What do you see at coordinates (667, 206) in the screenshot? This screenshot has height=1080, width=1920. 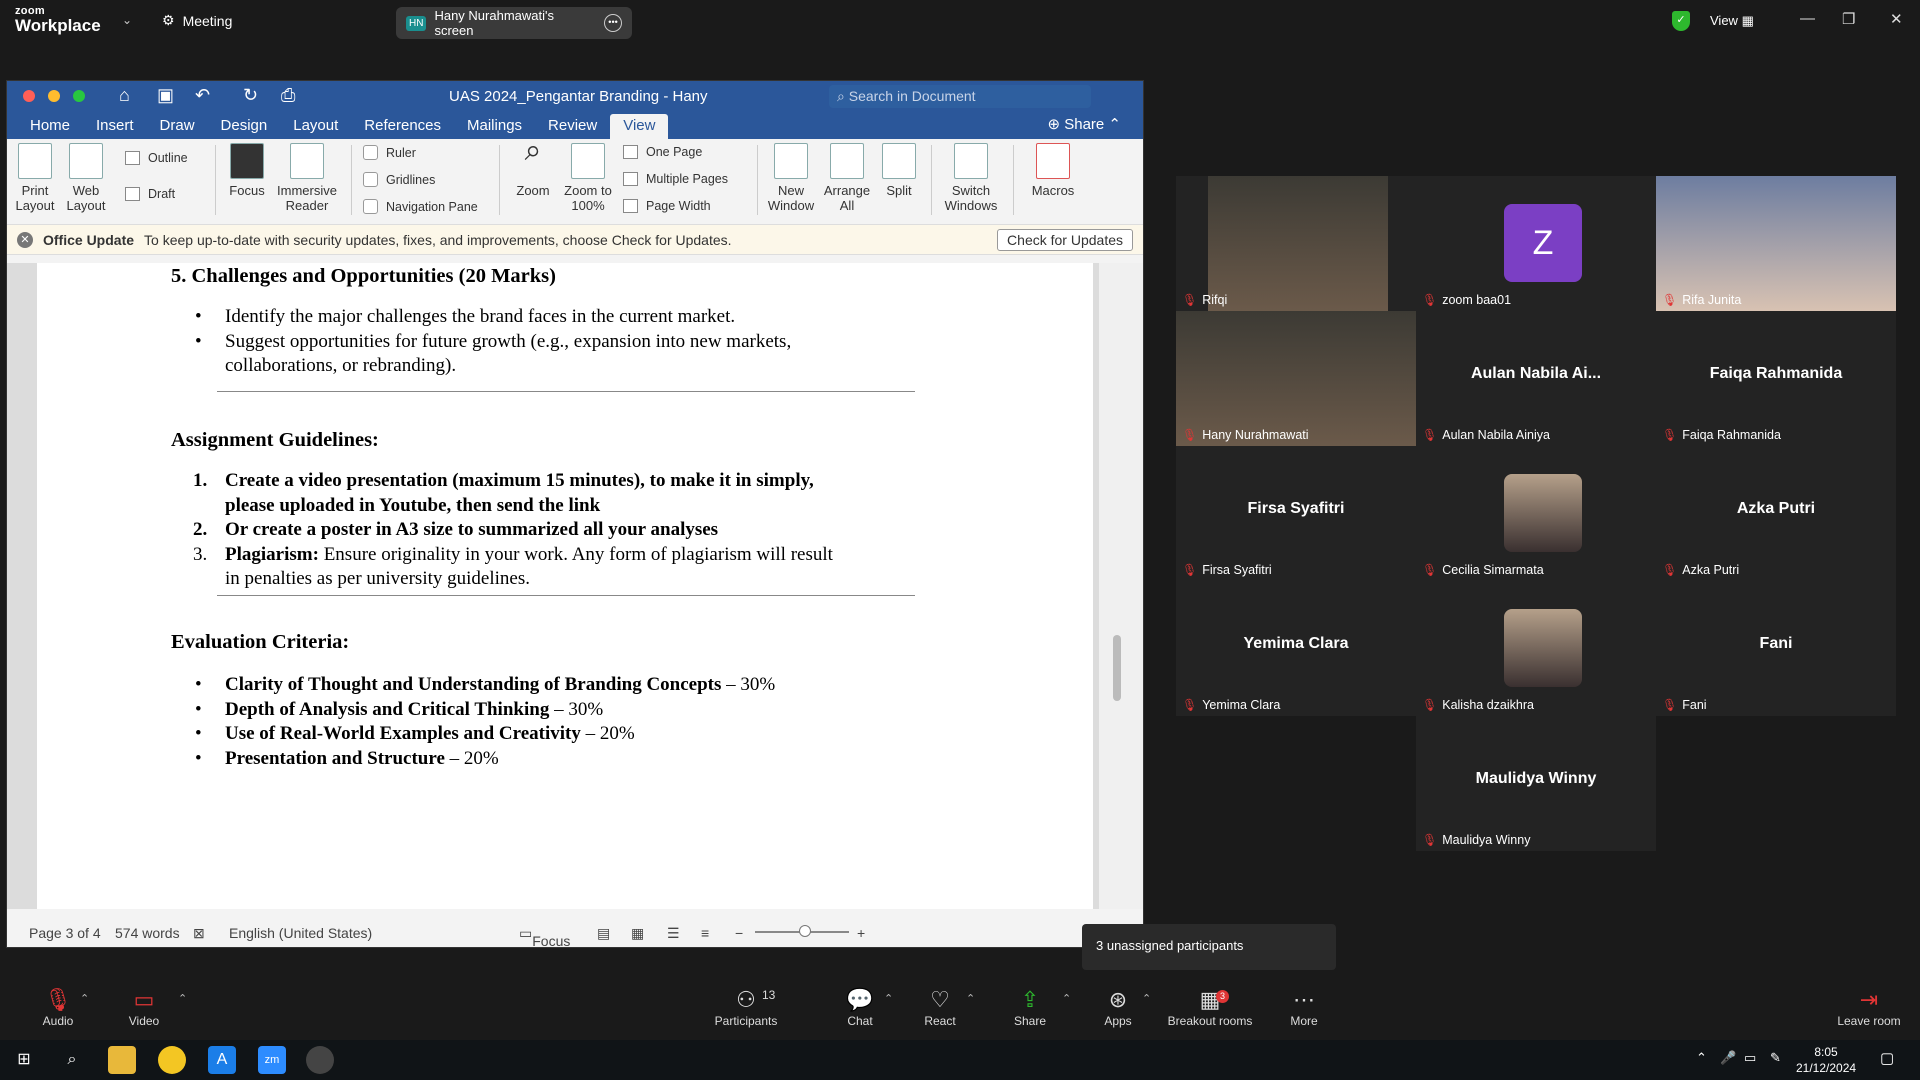 I see `page-width-button: Page Width` at bounding box center [667, 206].